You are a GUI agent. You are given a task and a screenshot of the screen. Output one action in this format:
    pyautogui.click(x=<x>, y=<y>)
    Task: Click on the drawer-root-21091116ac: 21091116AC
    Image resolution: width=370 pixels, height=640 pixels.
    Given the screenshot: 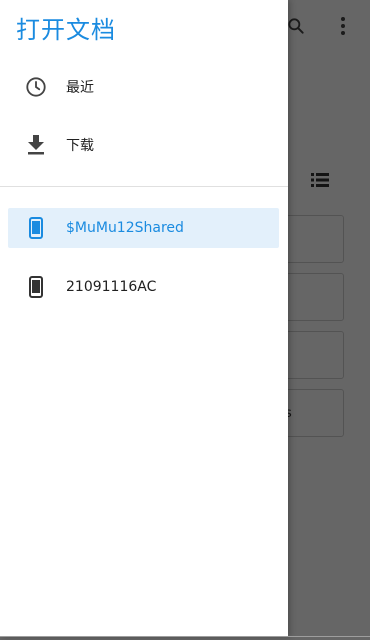 What is the action you would take?
    pyautogui.click(x=143, y=287)
    